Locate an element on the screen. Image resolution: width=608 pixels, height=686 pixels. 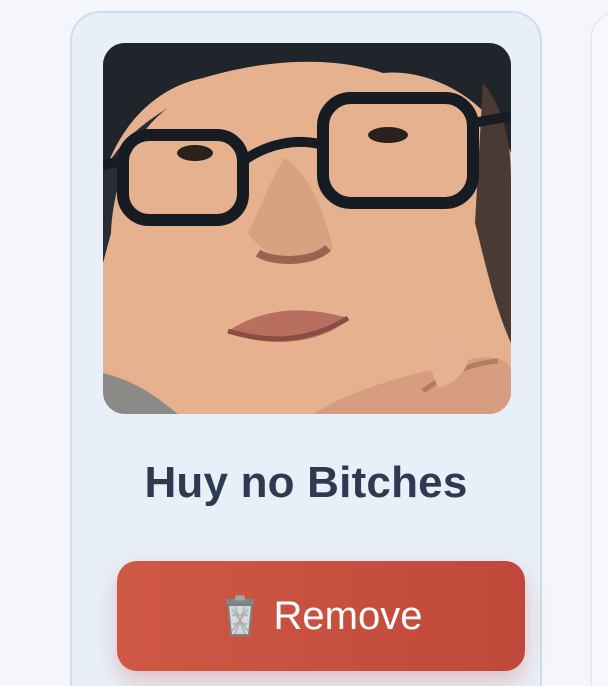
profile-name: Huy no Bitches is located at coordinates (306, 482).